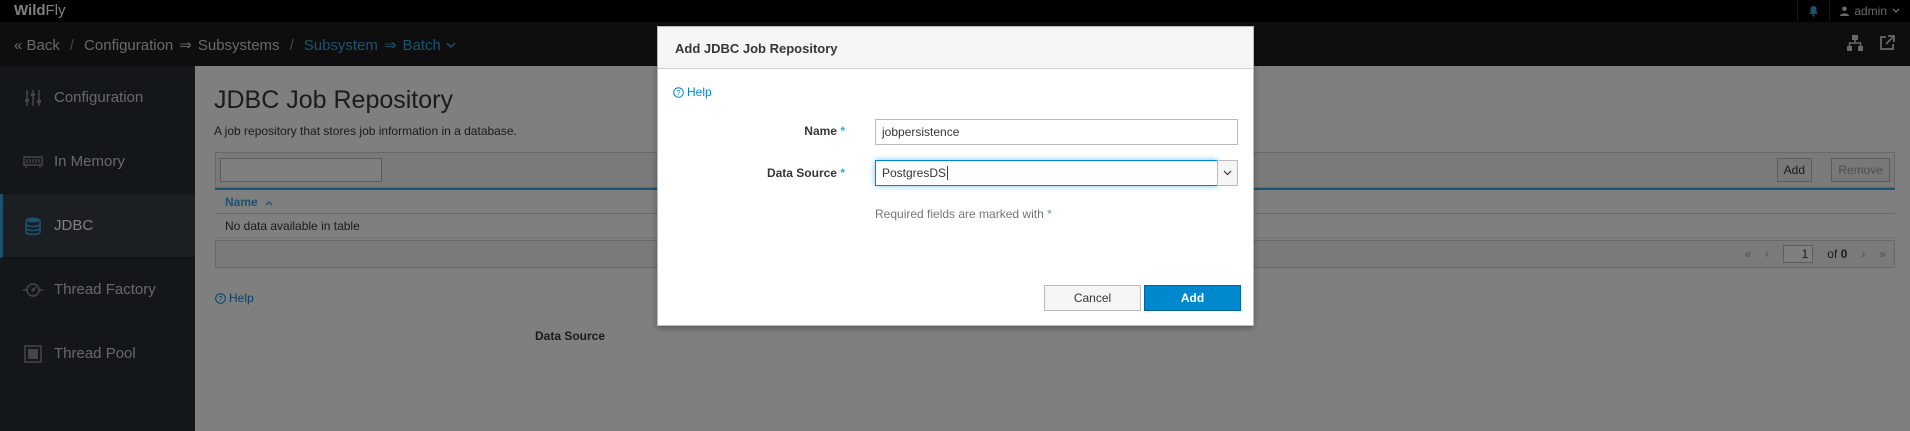 This screenshot has height=431, width=1910. What do you see at coordinates (955, 48) in the screenshot?
I see `dialog-title: Add JDBC Job Repository` at bounding box center [955, 48].